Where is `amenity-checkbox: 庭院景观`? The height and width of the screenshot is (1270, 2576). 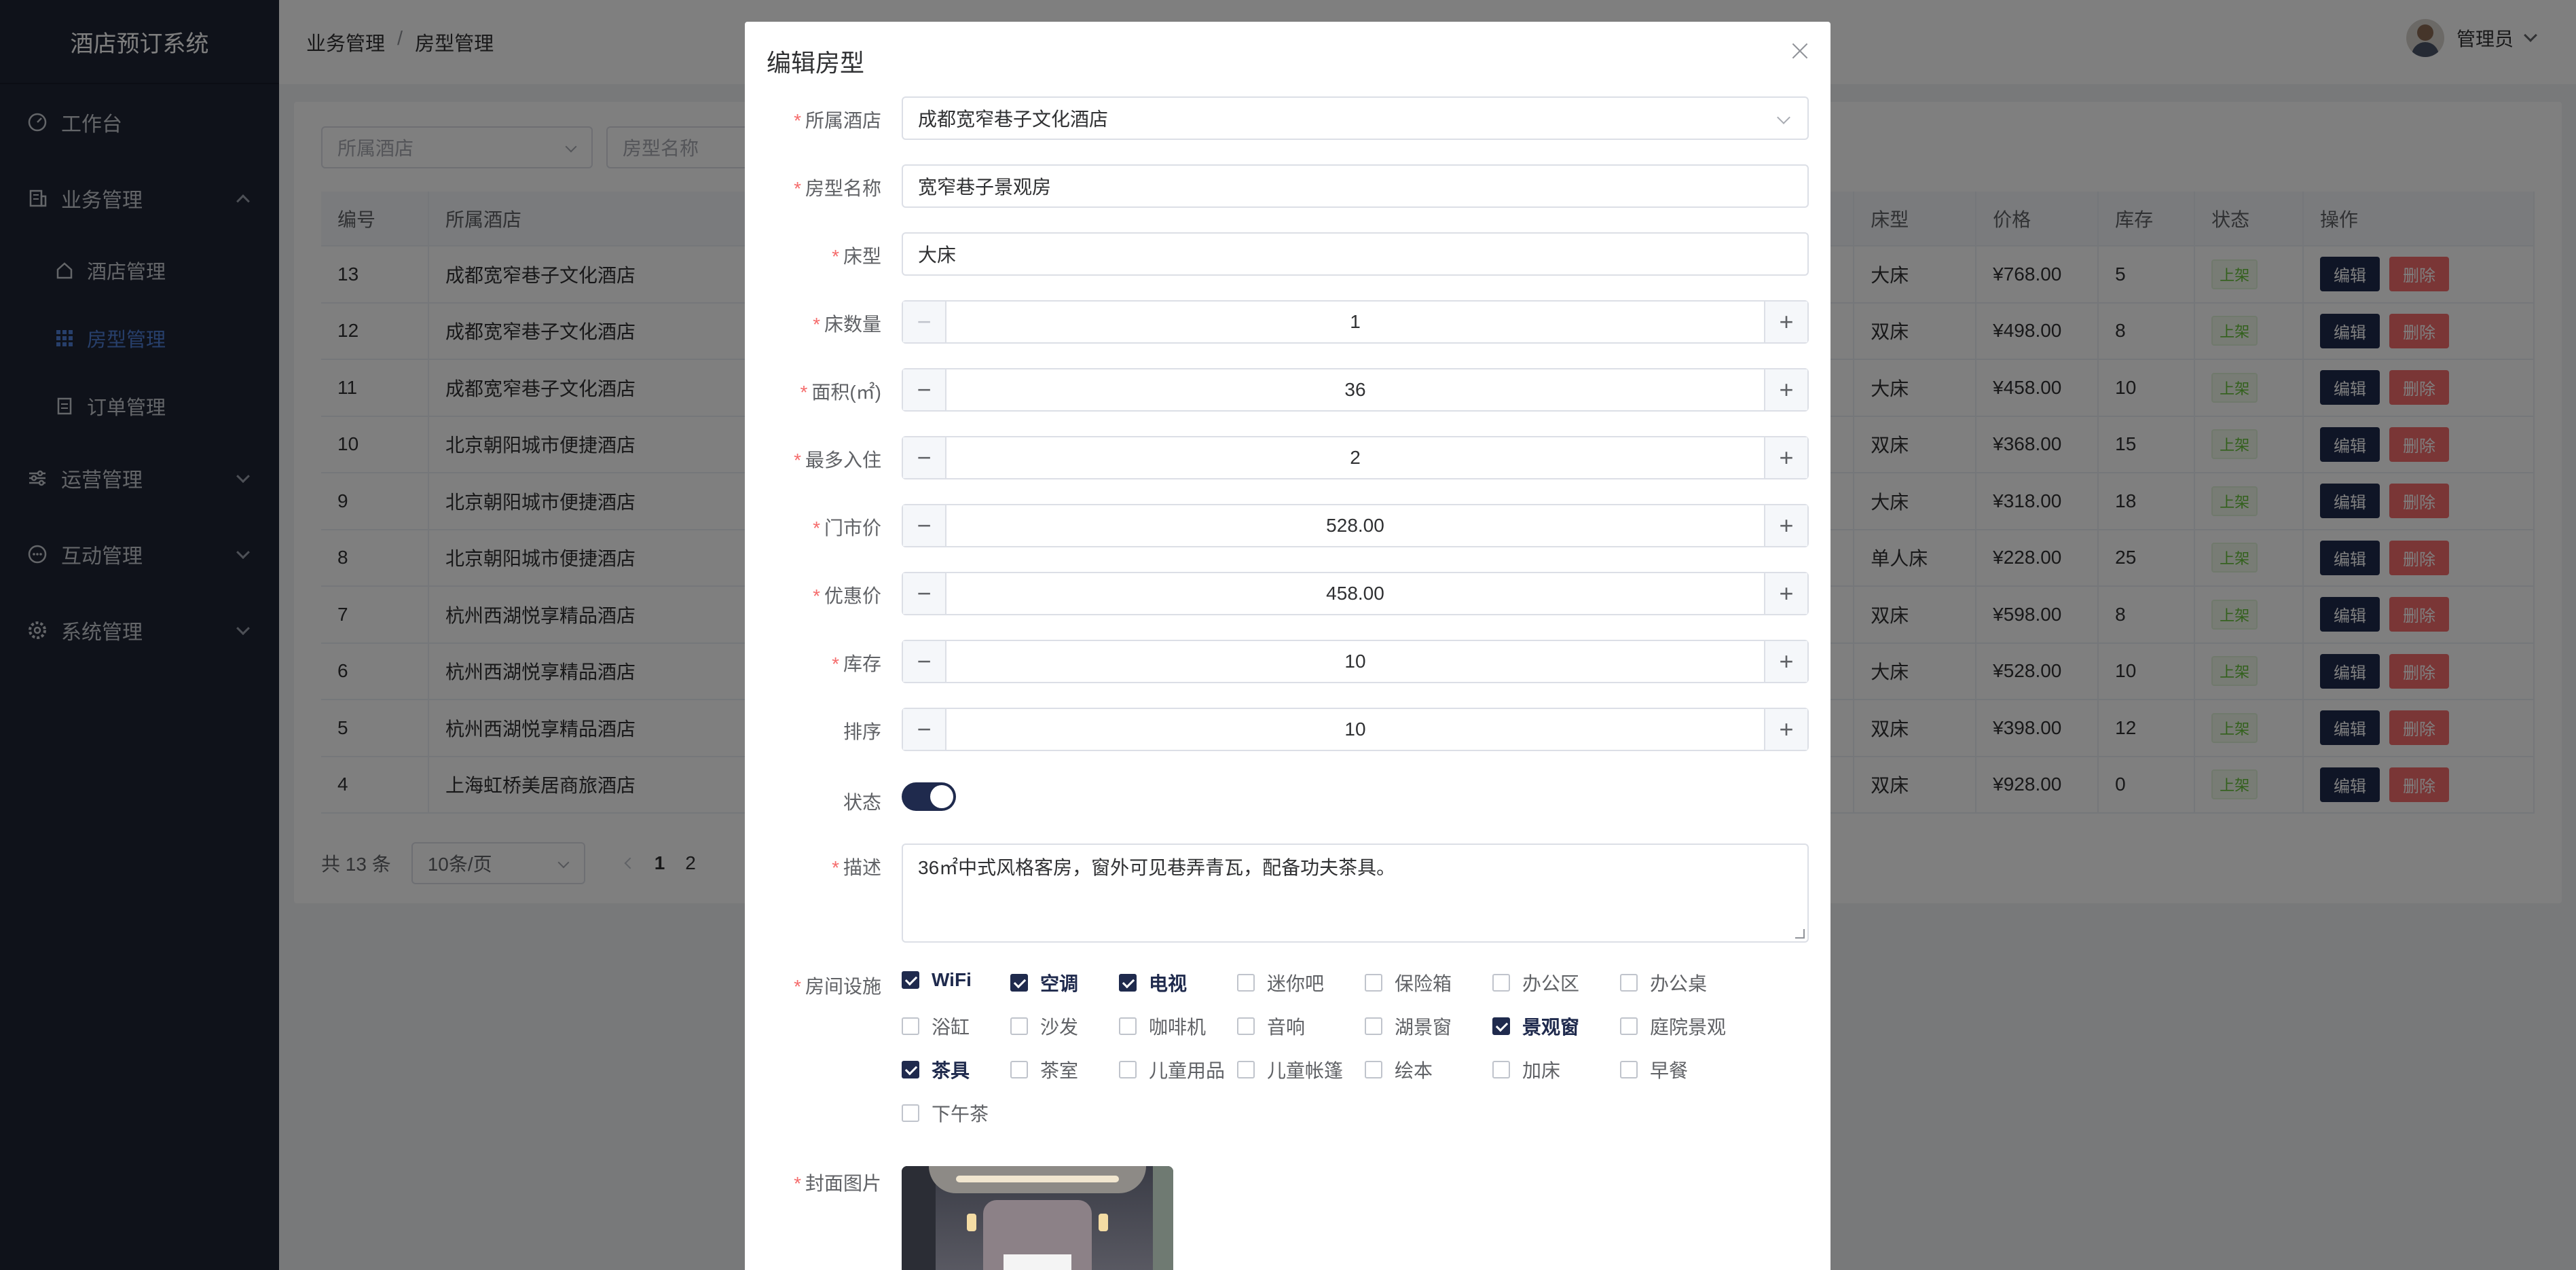 amenity-checkbox: 庭院景观 is located at coordinates (1673, 1026).